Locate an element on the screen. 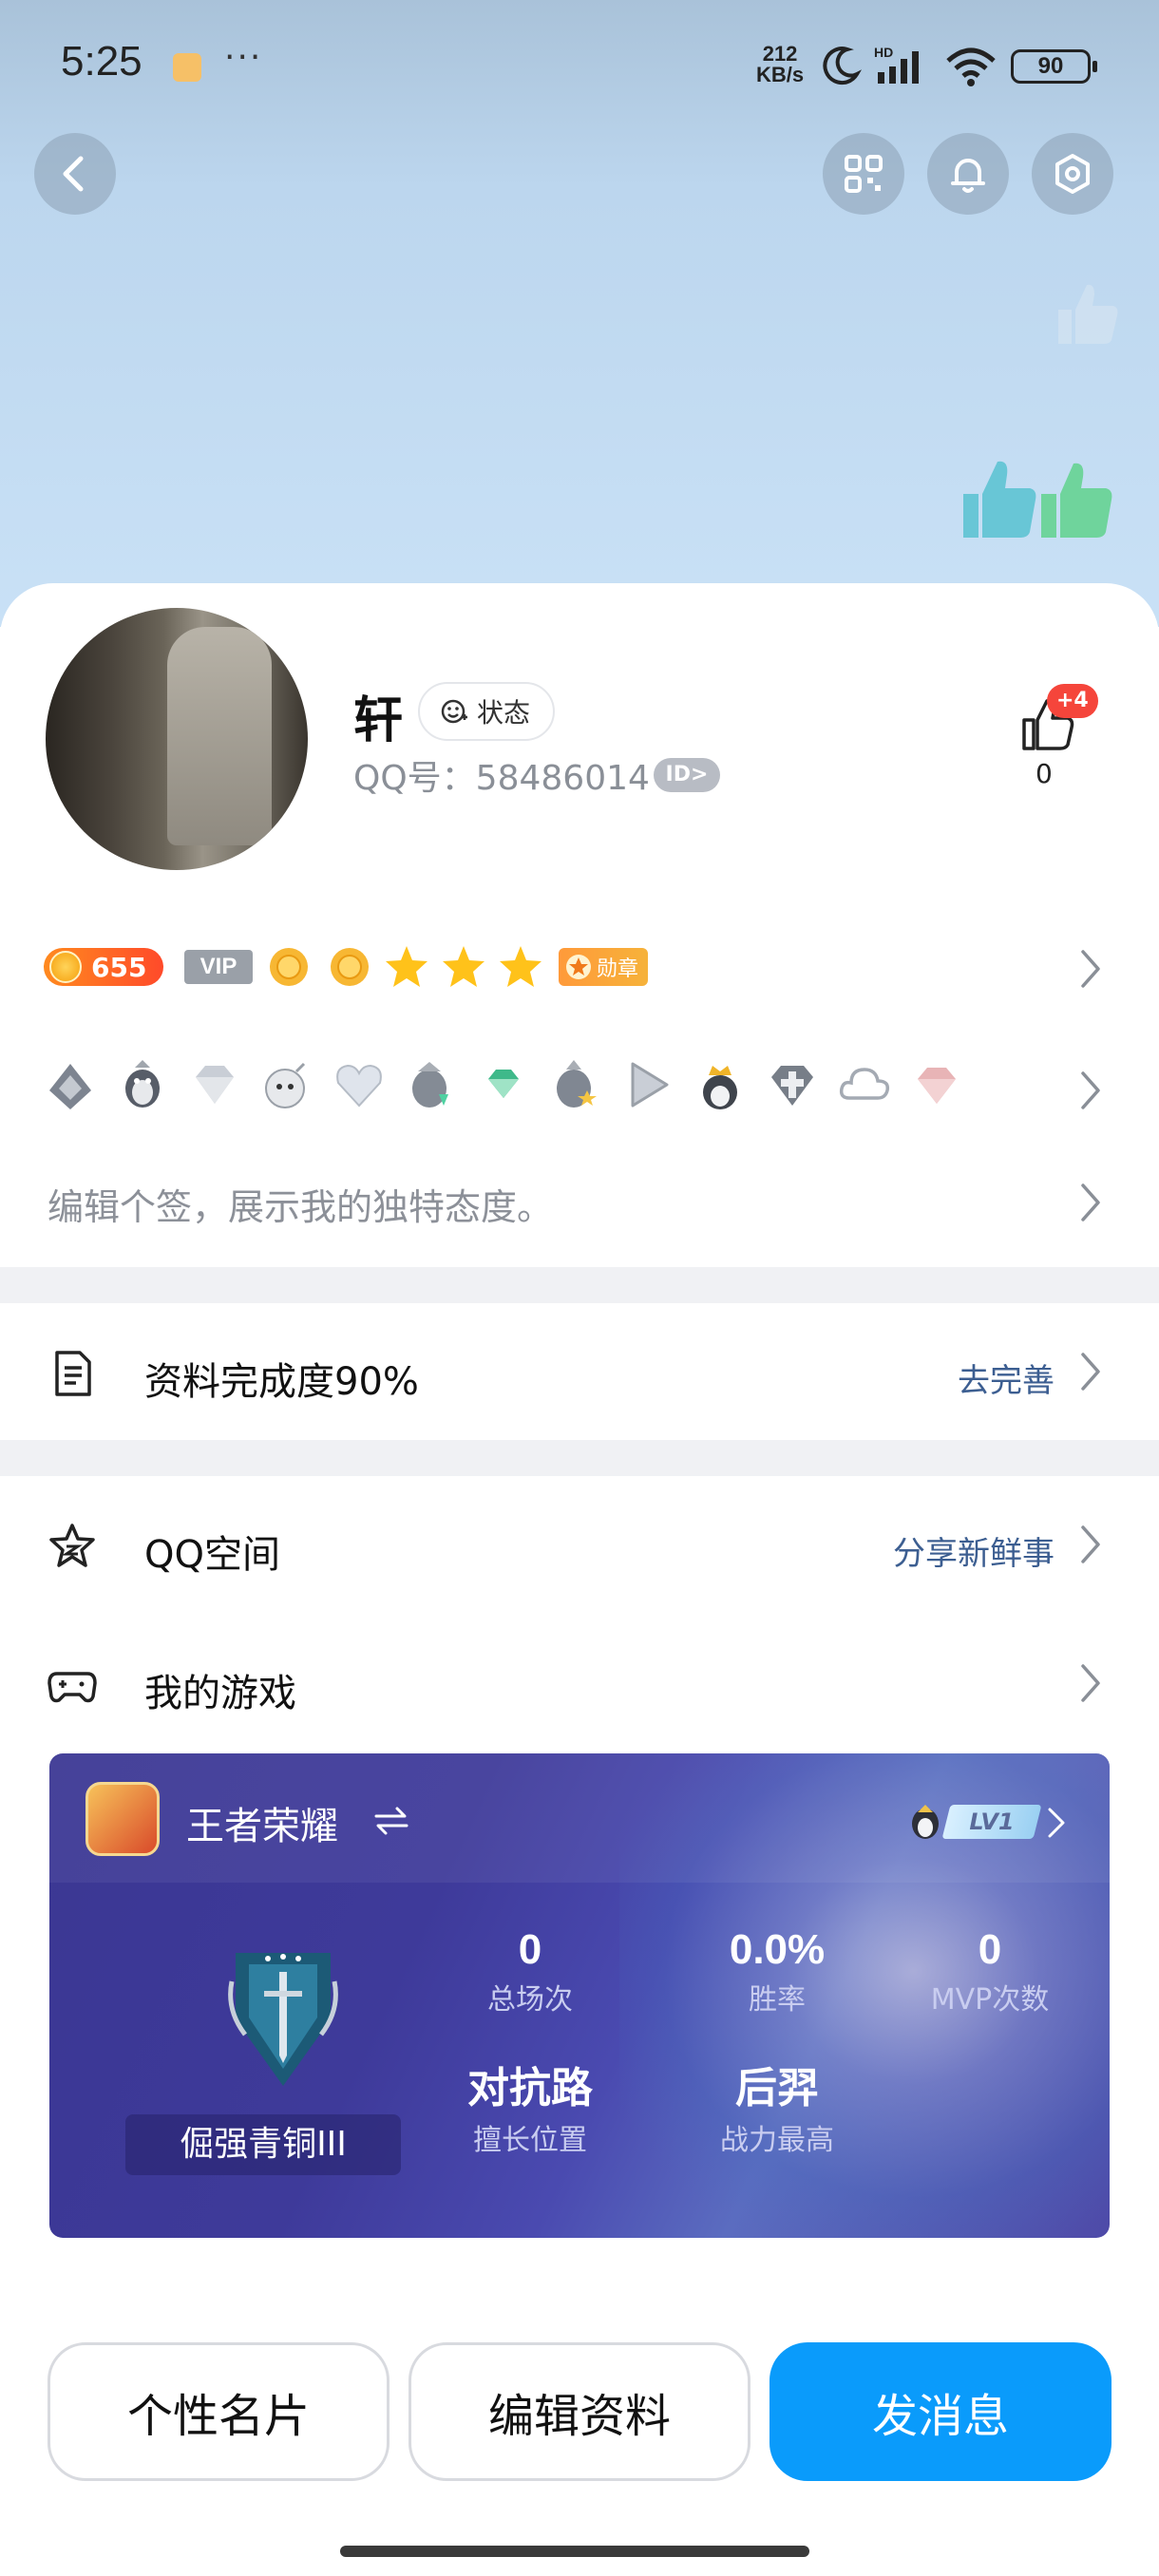  bronze-rank-emblem-icon is located at coordinates (283, 2019).